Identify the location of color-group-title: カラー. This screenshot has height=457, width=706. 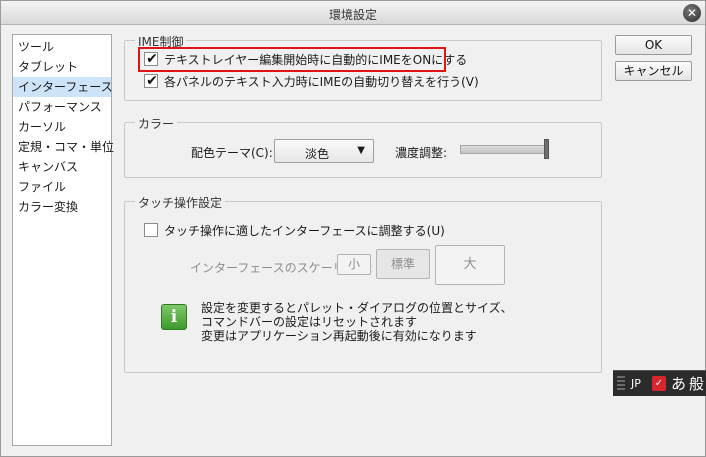
(156, 123).